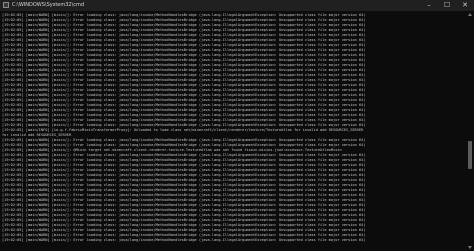 The width and height of the screenshot is (474, 251). What do you see at coordinates (429, 5) in the screenshot?
I see `minimize-button: –` at bounding box center [429, 5].